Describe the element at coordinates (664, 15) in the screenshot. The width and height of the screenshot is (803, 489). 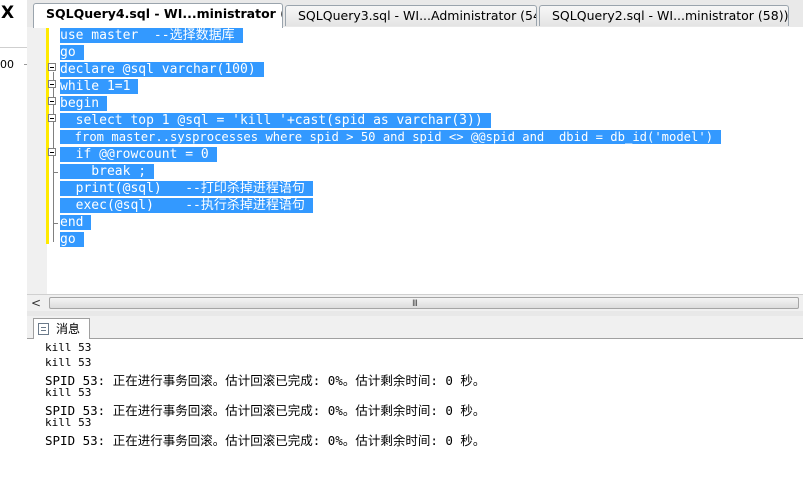
I see `tab-sqlquery2: SQLQuery2.sql - WI...ministrator (58))*` at that location.